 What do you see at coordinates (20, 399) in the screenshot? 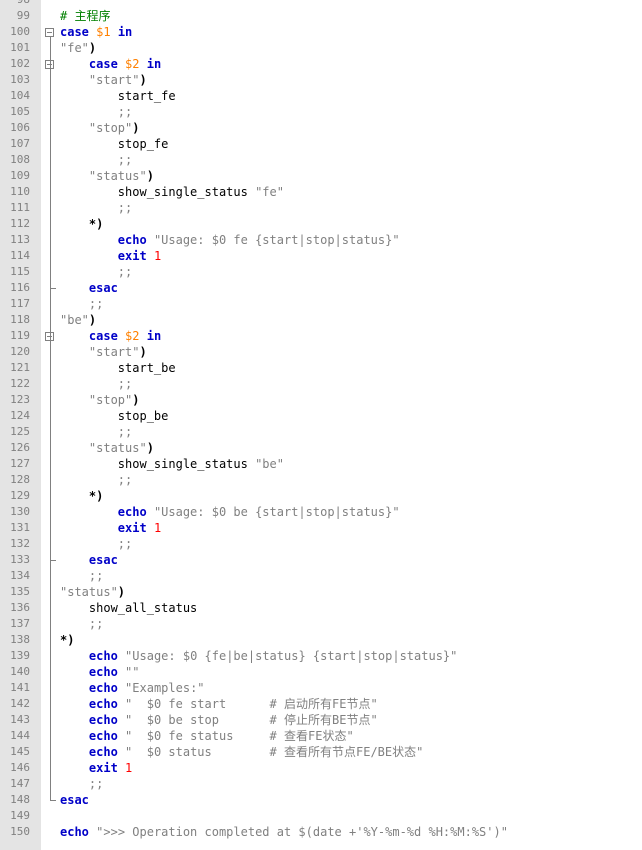
I see `line-number: 123` at bounding box center [20, 399].